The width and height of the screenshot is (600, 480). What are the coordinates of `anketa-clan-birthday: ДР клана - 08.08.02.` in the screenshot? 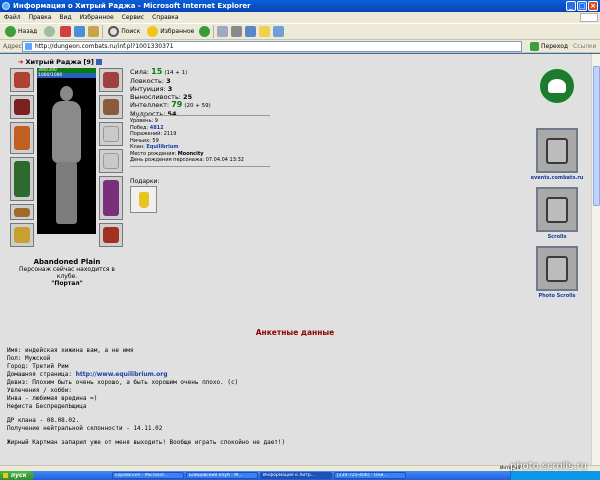 It's located at (43, 420).